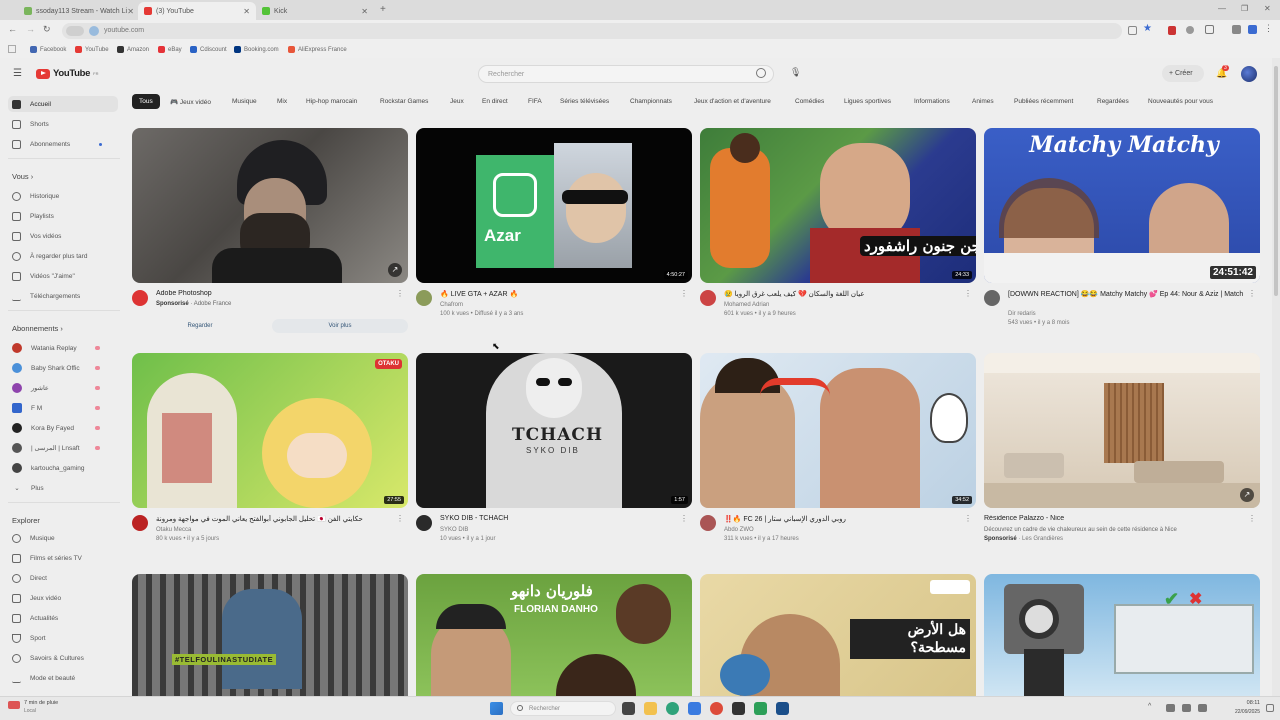  Describe the element at coordinates (1170, 708) in the screenshot. I see `wifi-icon` at that location.